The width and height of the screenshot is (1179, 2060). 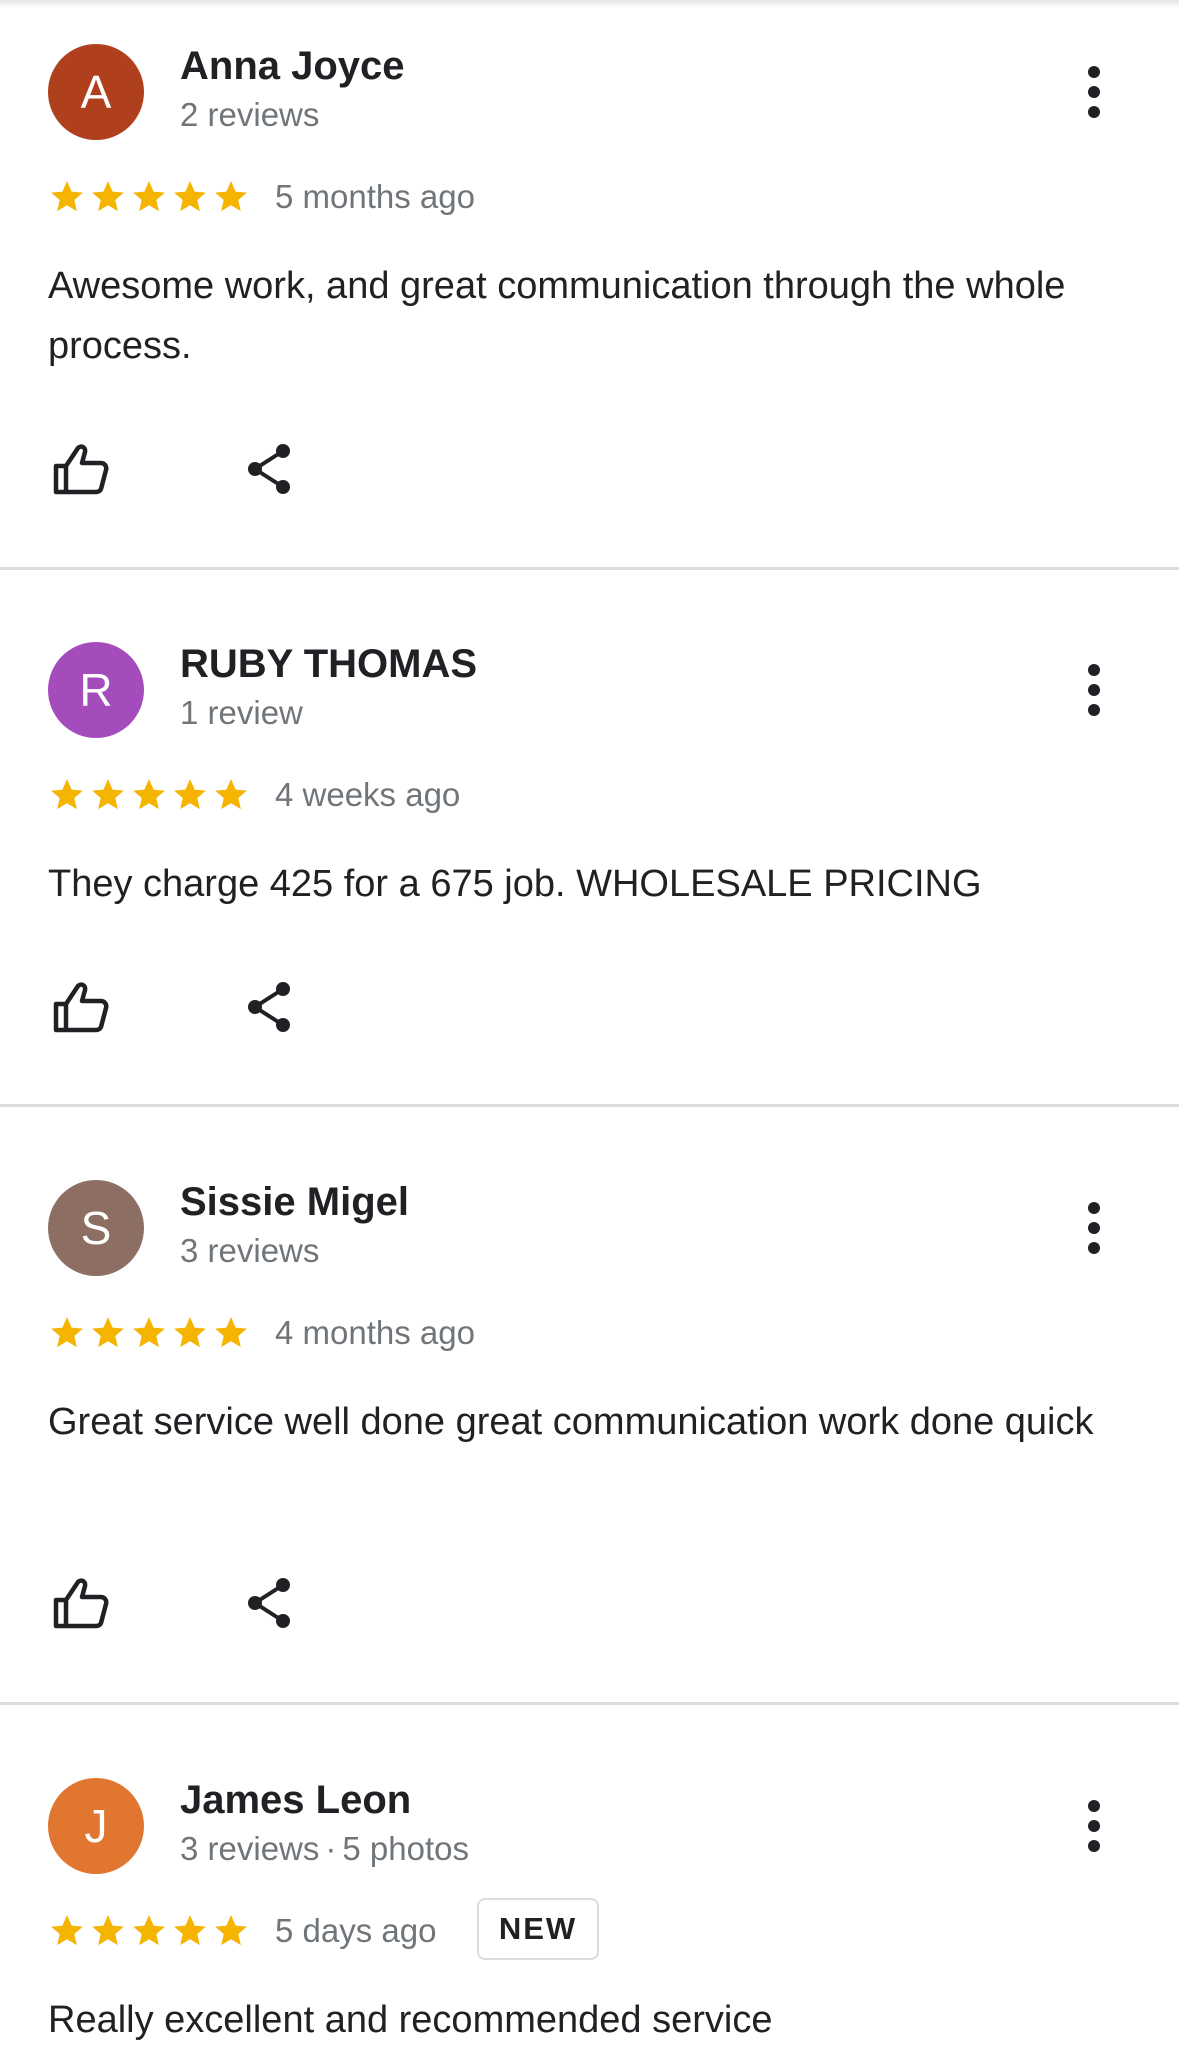 I want to click on review-count: 2 reviews, so click(x=250, y=114).